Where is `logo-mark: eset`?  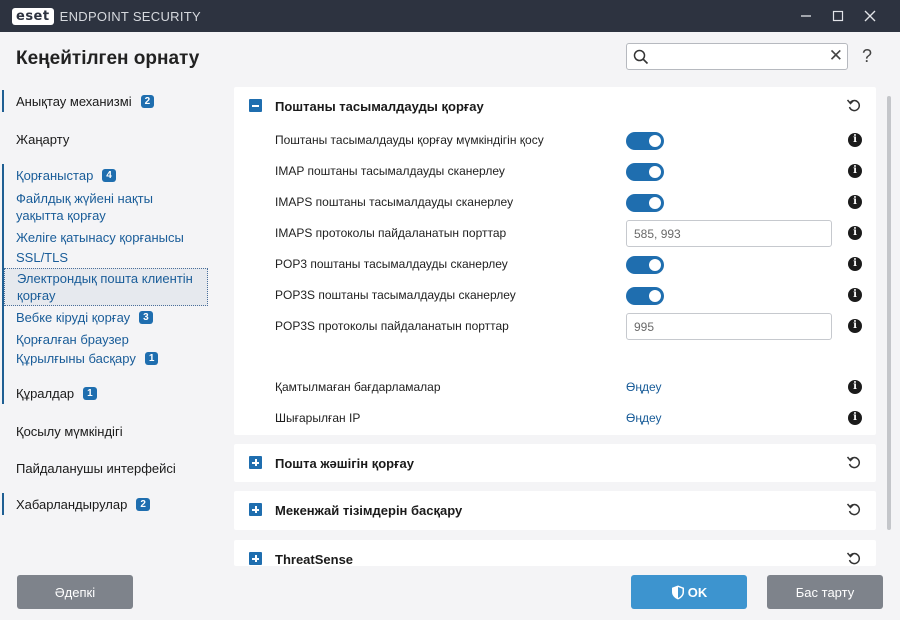
logo-mark: eset is located at coordinates (33, 16).